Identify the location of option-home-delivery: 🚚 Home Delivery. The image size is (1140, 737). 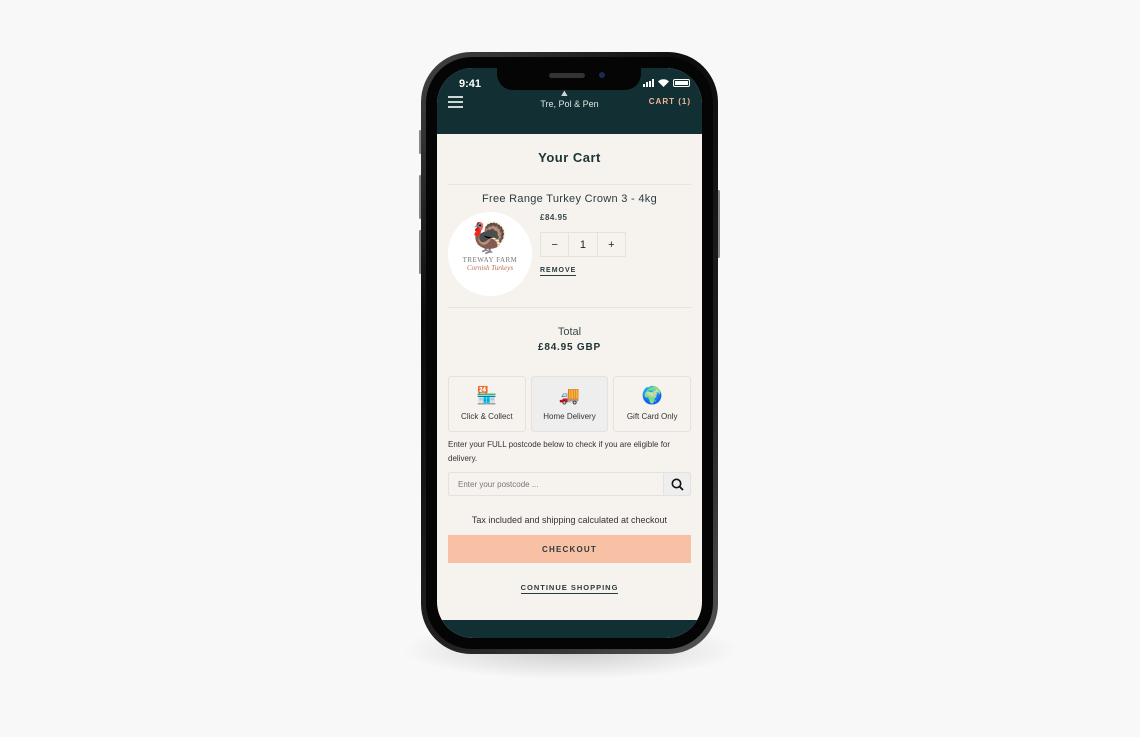
(569, 404).